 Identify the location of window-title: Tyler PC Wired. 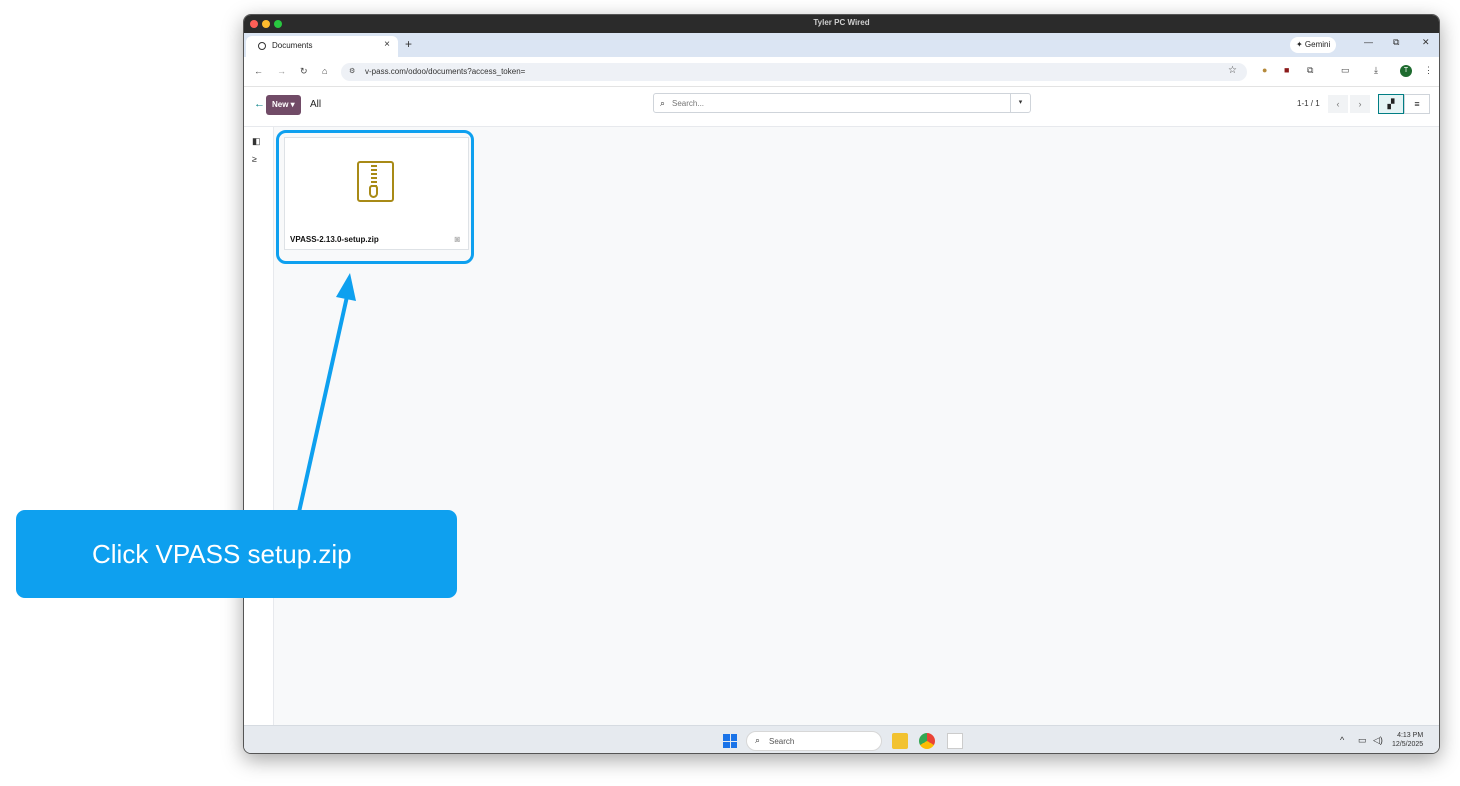
(841, 22).